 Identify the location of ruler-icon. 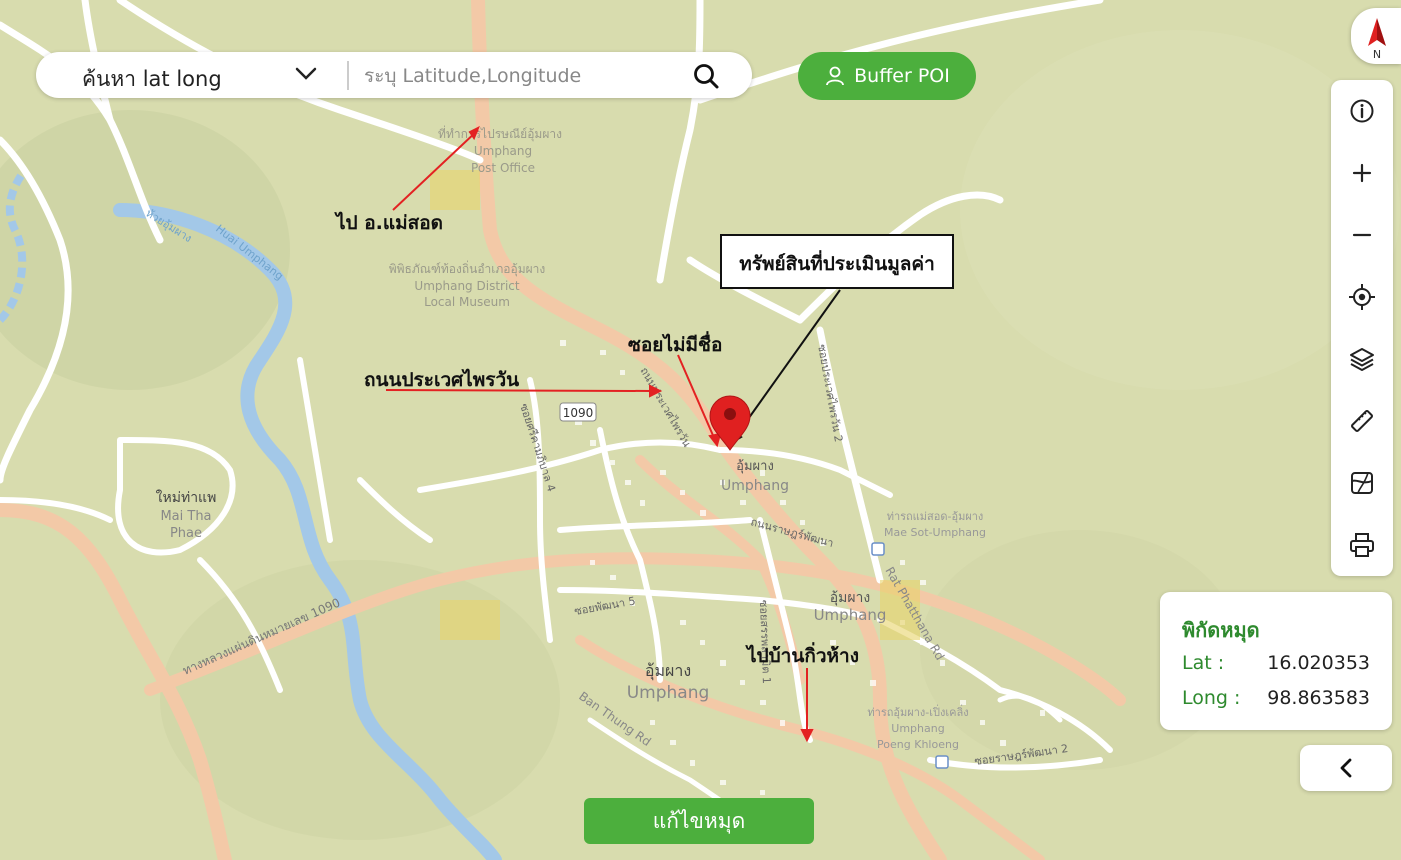
(1362, 421).